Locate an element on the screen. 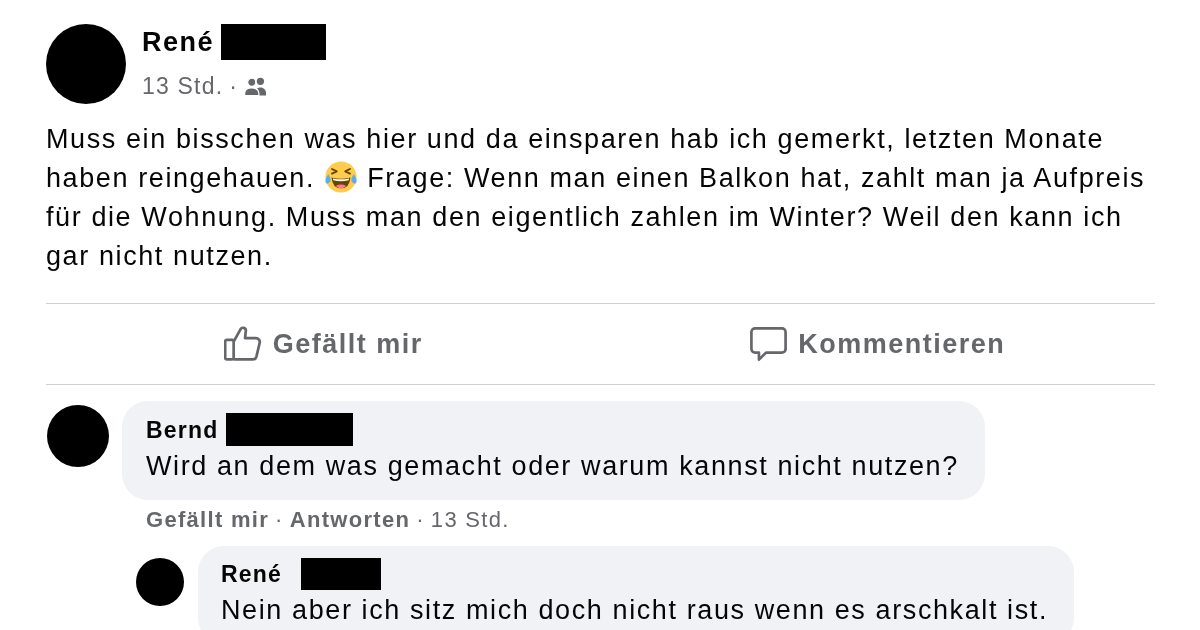 The width and height of the screenshot is (1200, 630). author-name: René is located at coordinates (178, 42).